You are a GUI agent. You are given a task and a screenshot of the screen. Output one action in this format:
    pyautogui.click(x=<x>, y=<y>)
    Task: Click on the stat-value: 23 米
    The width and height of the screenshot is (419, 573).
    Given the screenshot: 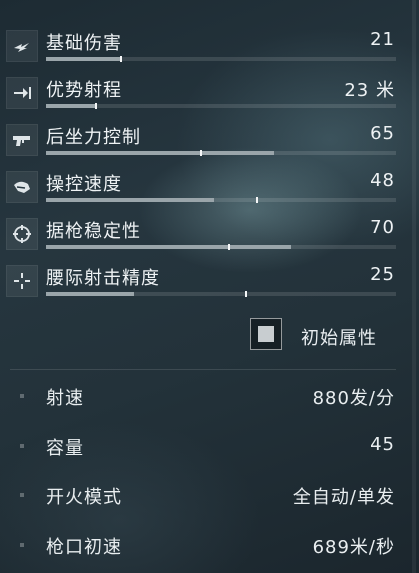 What is the action you would take?
    pyautogui.click(x=369, y=90)
    